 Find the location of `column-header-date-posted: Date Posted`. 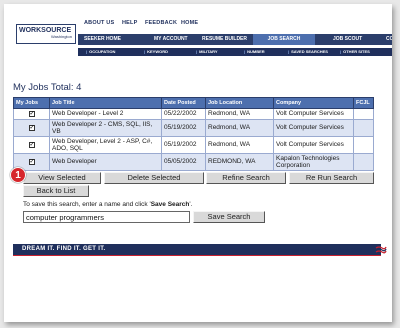

column-header-date-posted: Date Posted is located at coordinates (183, 103).